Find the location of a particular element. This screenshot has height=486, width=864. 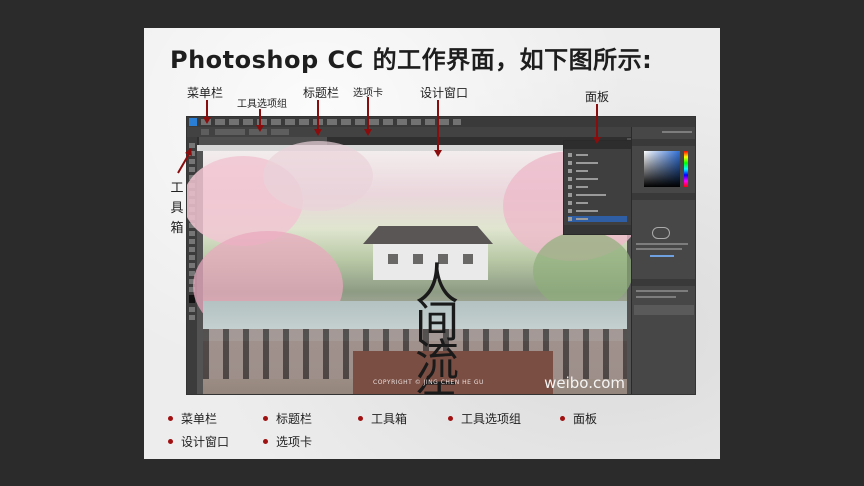

arrow-design-window-head is located at coordinates (438, 153).